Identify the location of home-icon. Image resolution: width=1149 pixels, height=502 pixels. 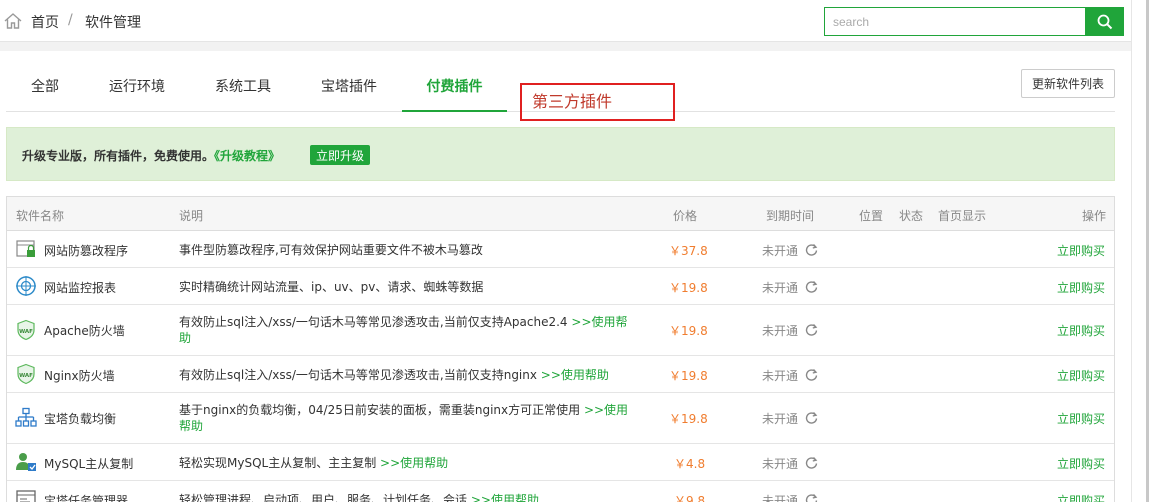
(13, 21).